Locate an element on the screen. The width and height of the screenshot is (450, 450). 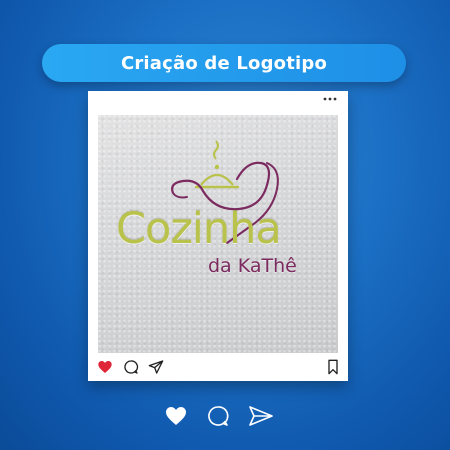
logo-sub-text: da KaThê is located at coordinates (252, 266).